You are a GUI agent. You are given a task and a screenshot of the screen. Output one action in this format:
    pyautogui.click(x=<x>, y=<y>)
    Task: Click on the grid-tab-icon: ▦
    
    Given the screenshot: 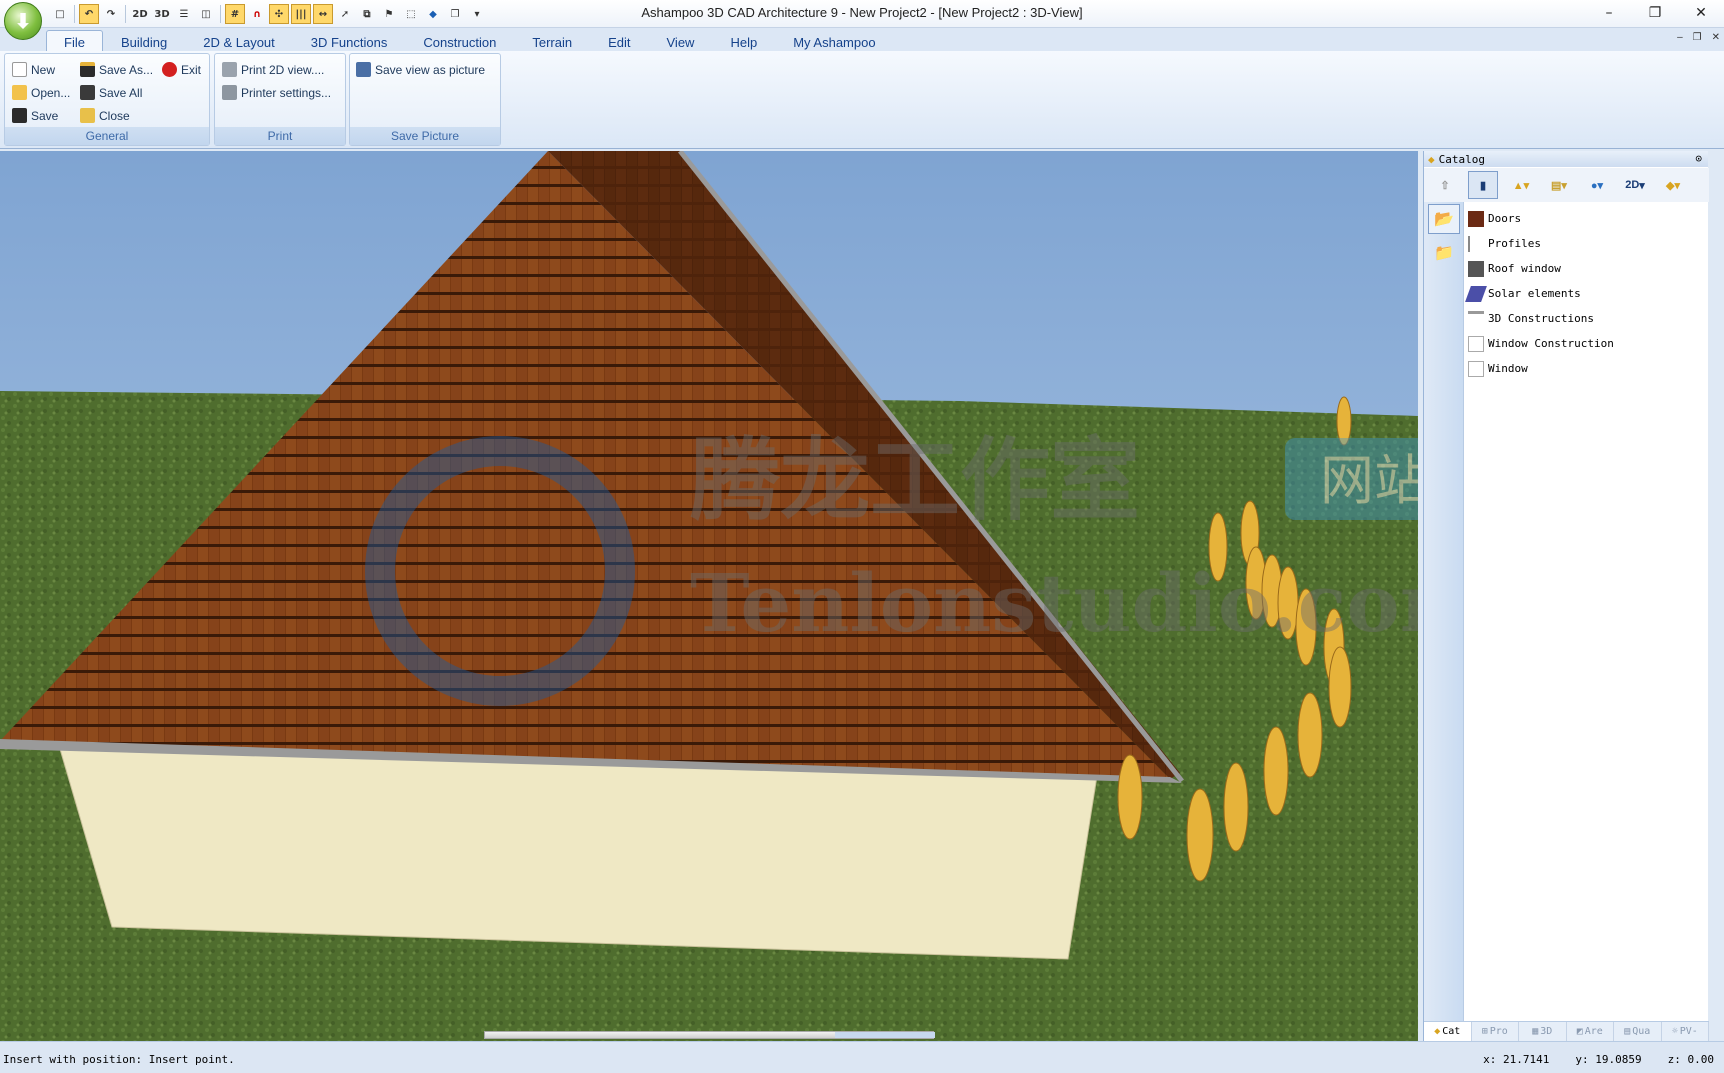 What is the action you would take?
    pyautogui.click(x=1535, y=1031)
    